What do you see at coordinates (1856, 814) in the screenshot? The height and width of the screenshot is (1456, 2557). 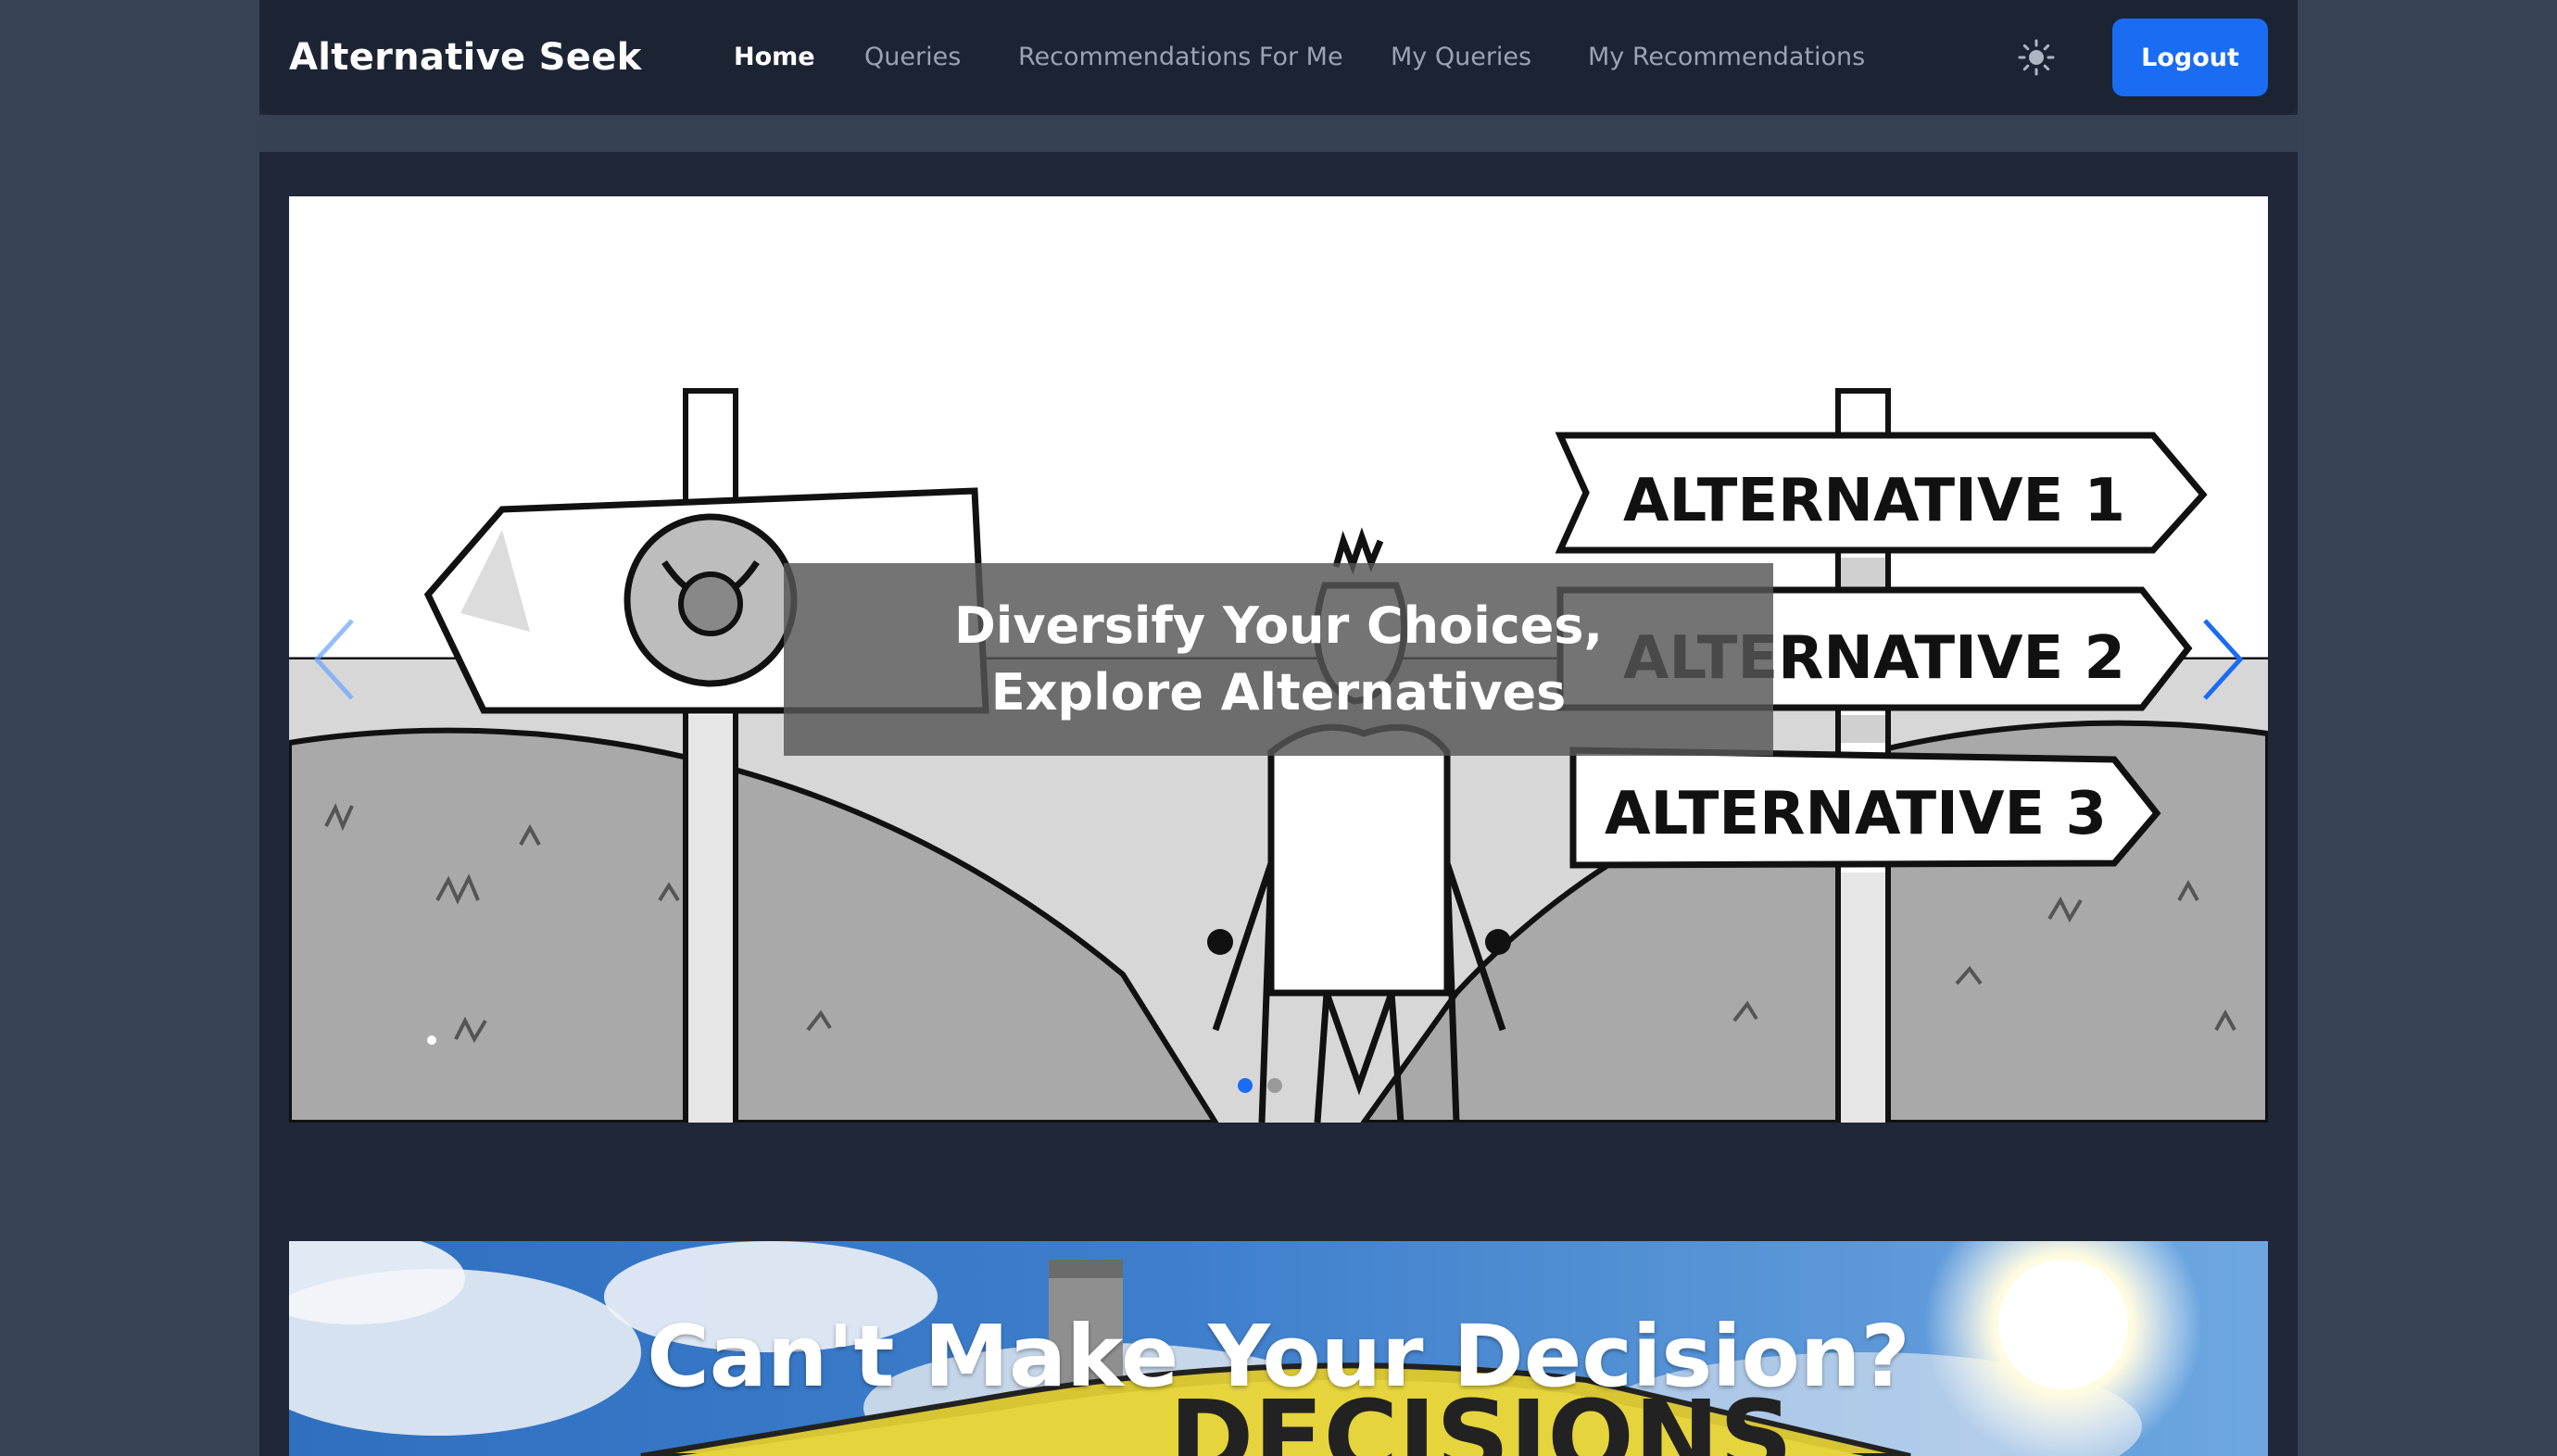 I see `sign-3-text: ALTERNATIVE 3` at bounding box center [1856, 814].